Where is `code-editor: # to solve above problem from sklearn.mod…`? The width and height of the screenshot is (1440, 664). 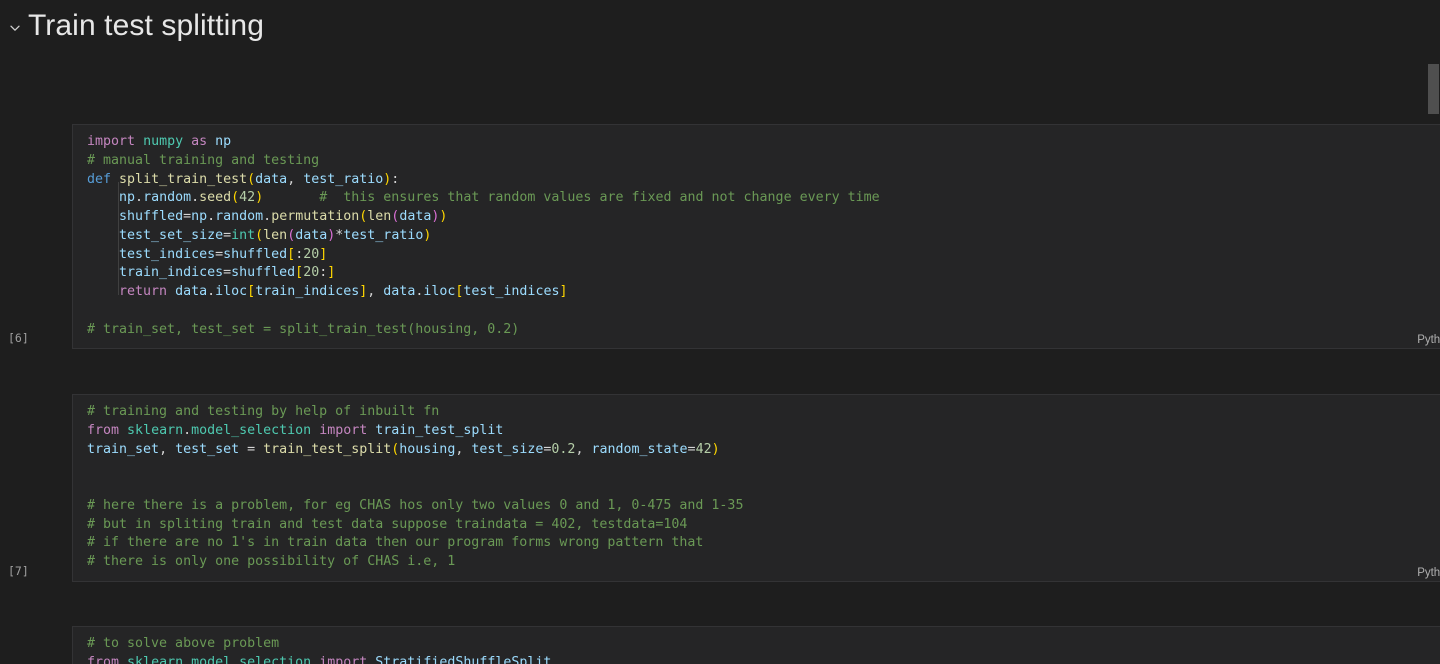
code-editor: # to solve above problem from sklearn.mod… is located at coordinates (756, 645).